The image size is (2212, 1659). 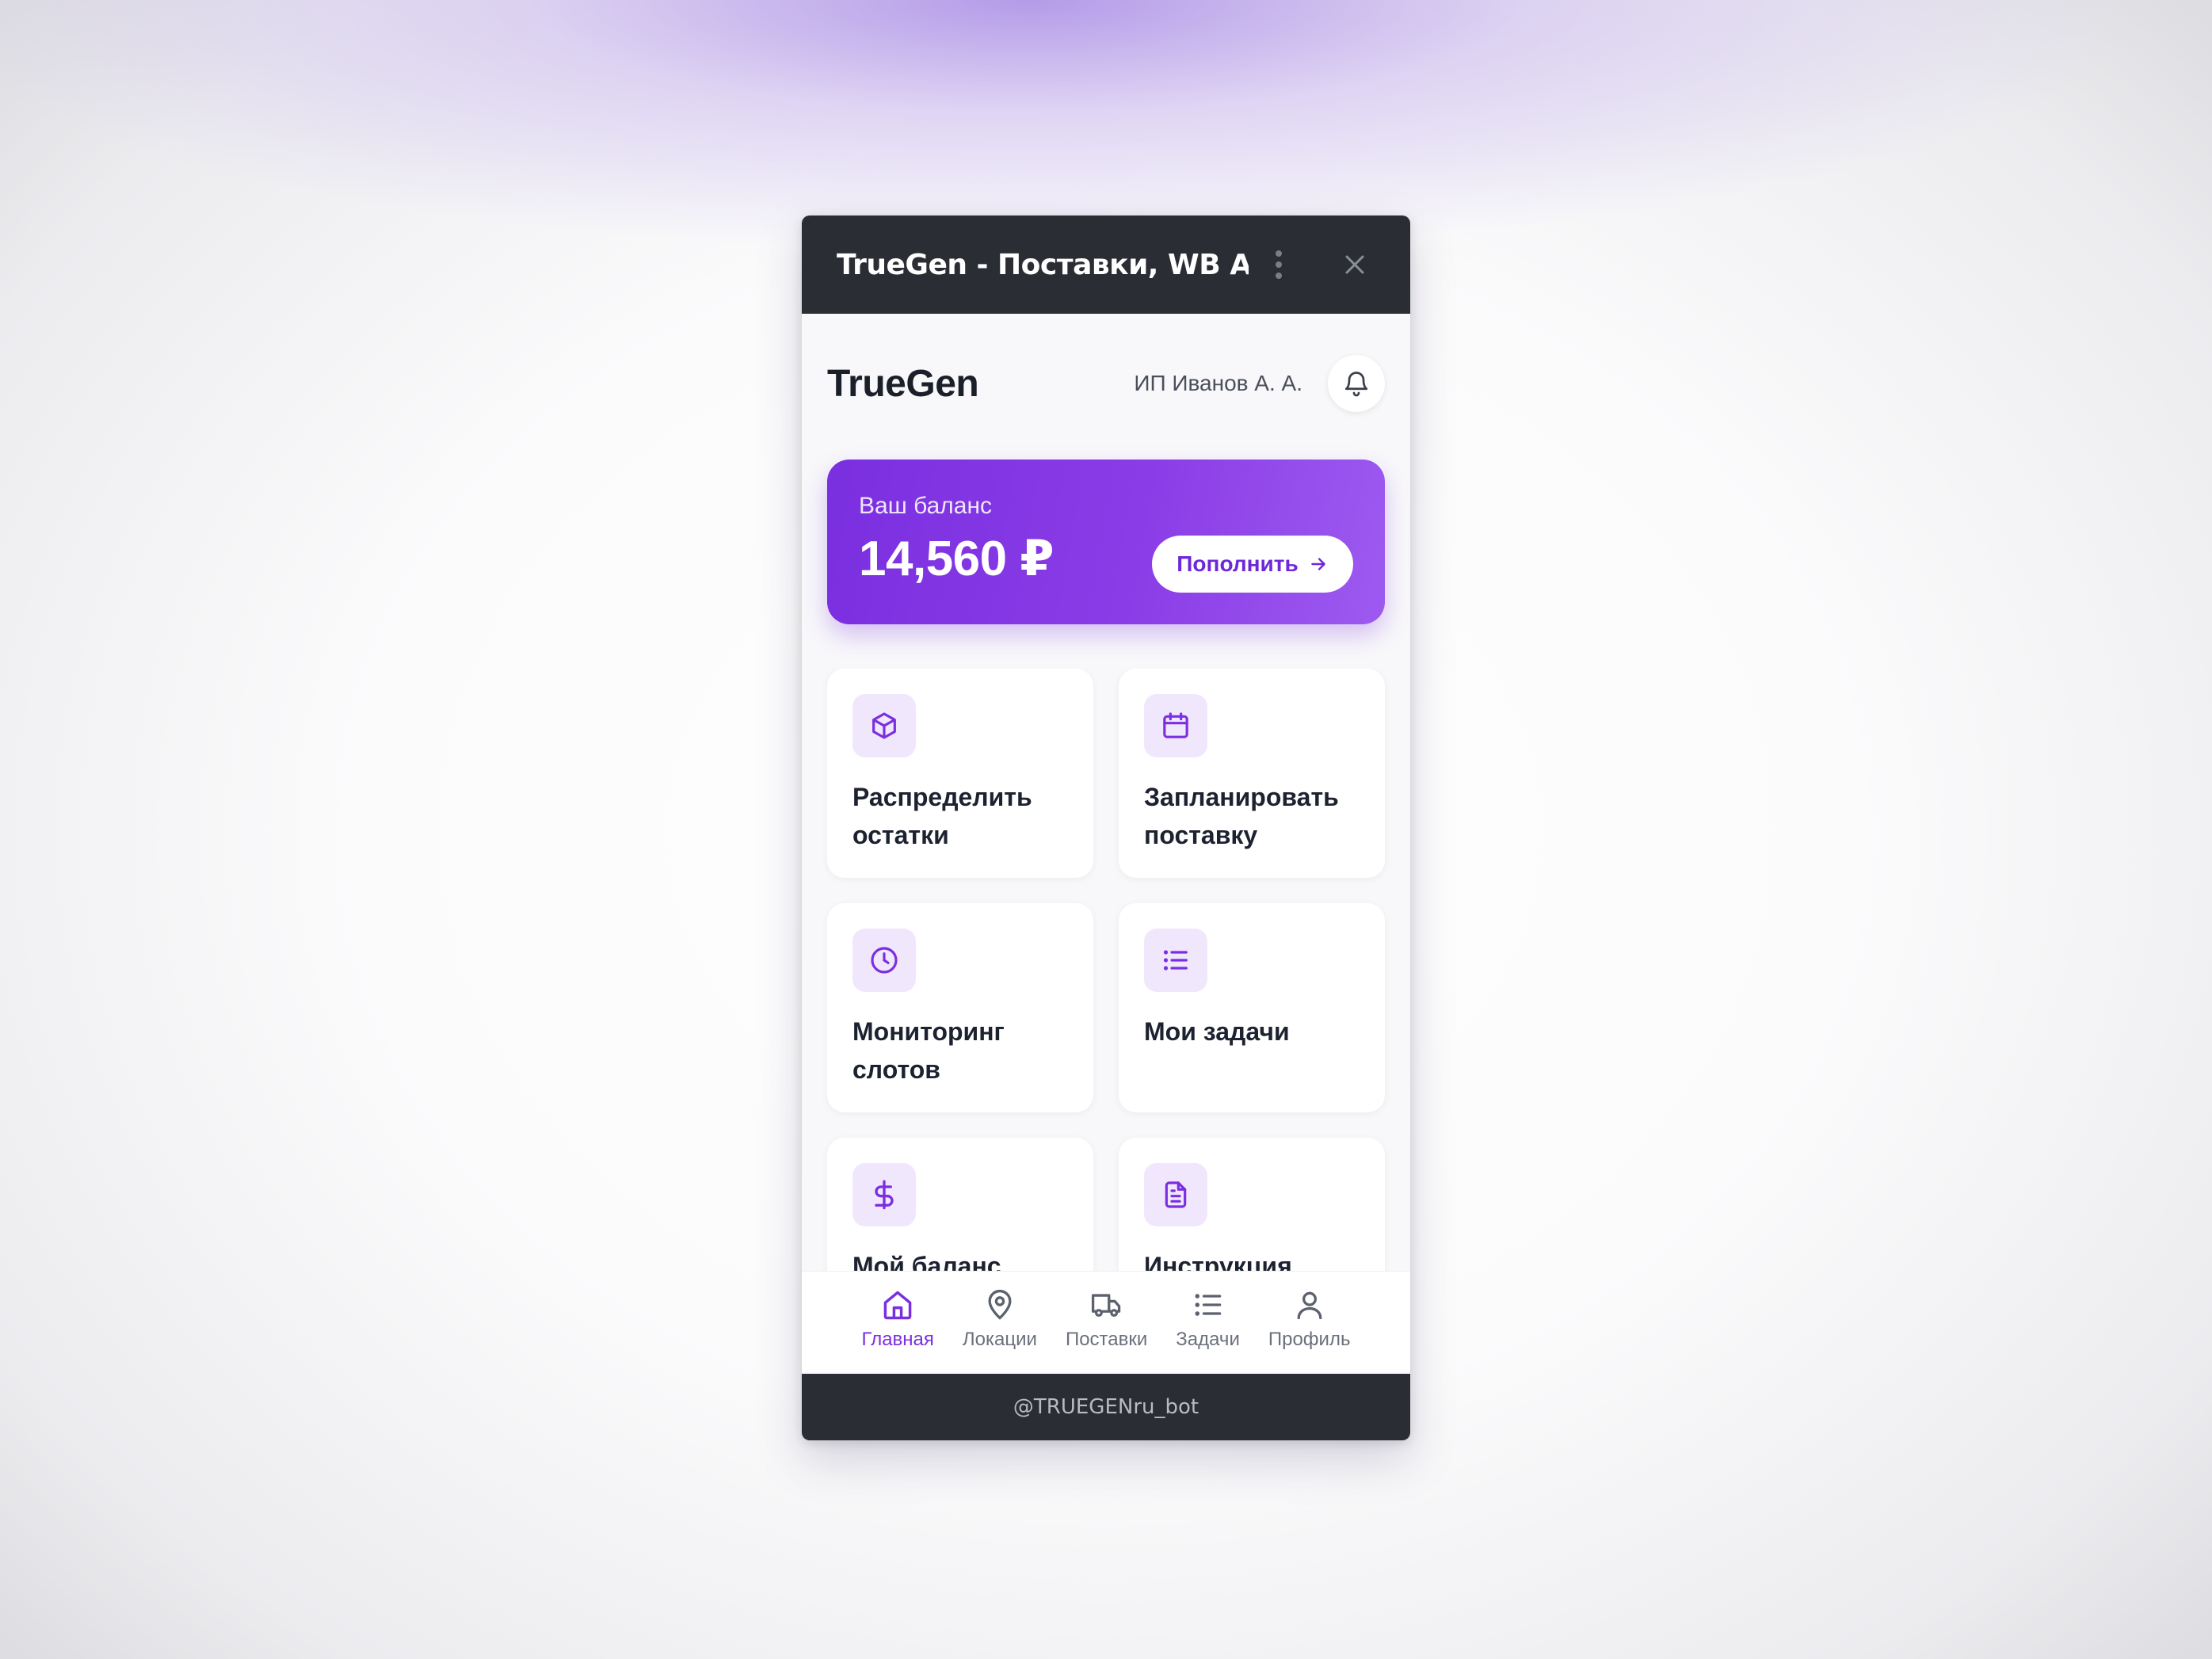 I want to click on tile-my-tasks: Мои задачи, so click(x=1252, y=1007).